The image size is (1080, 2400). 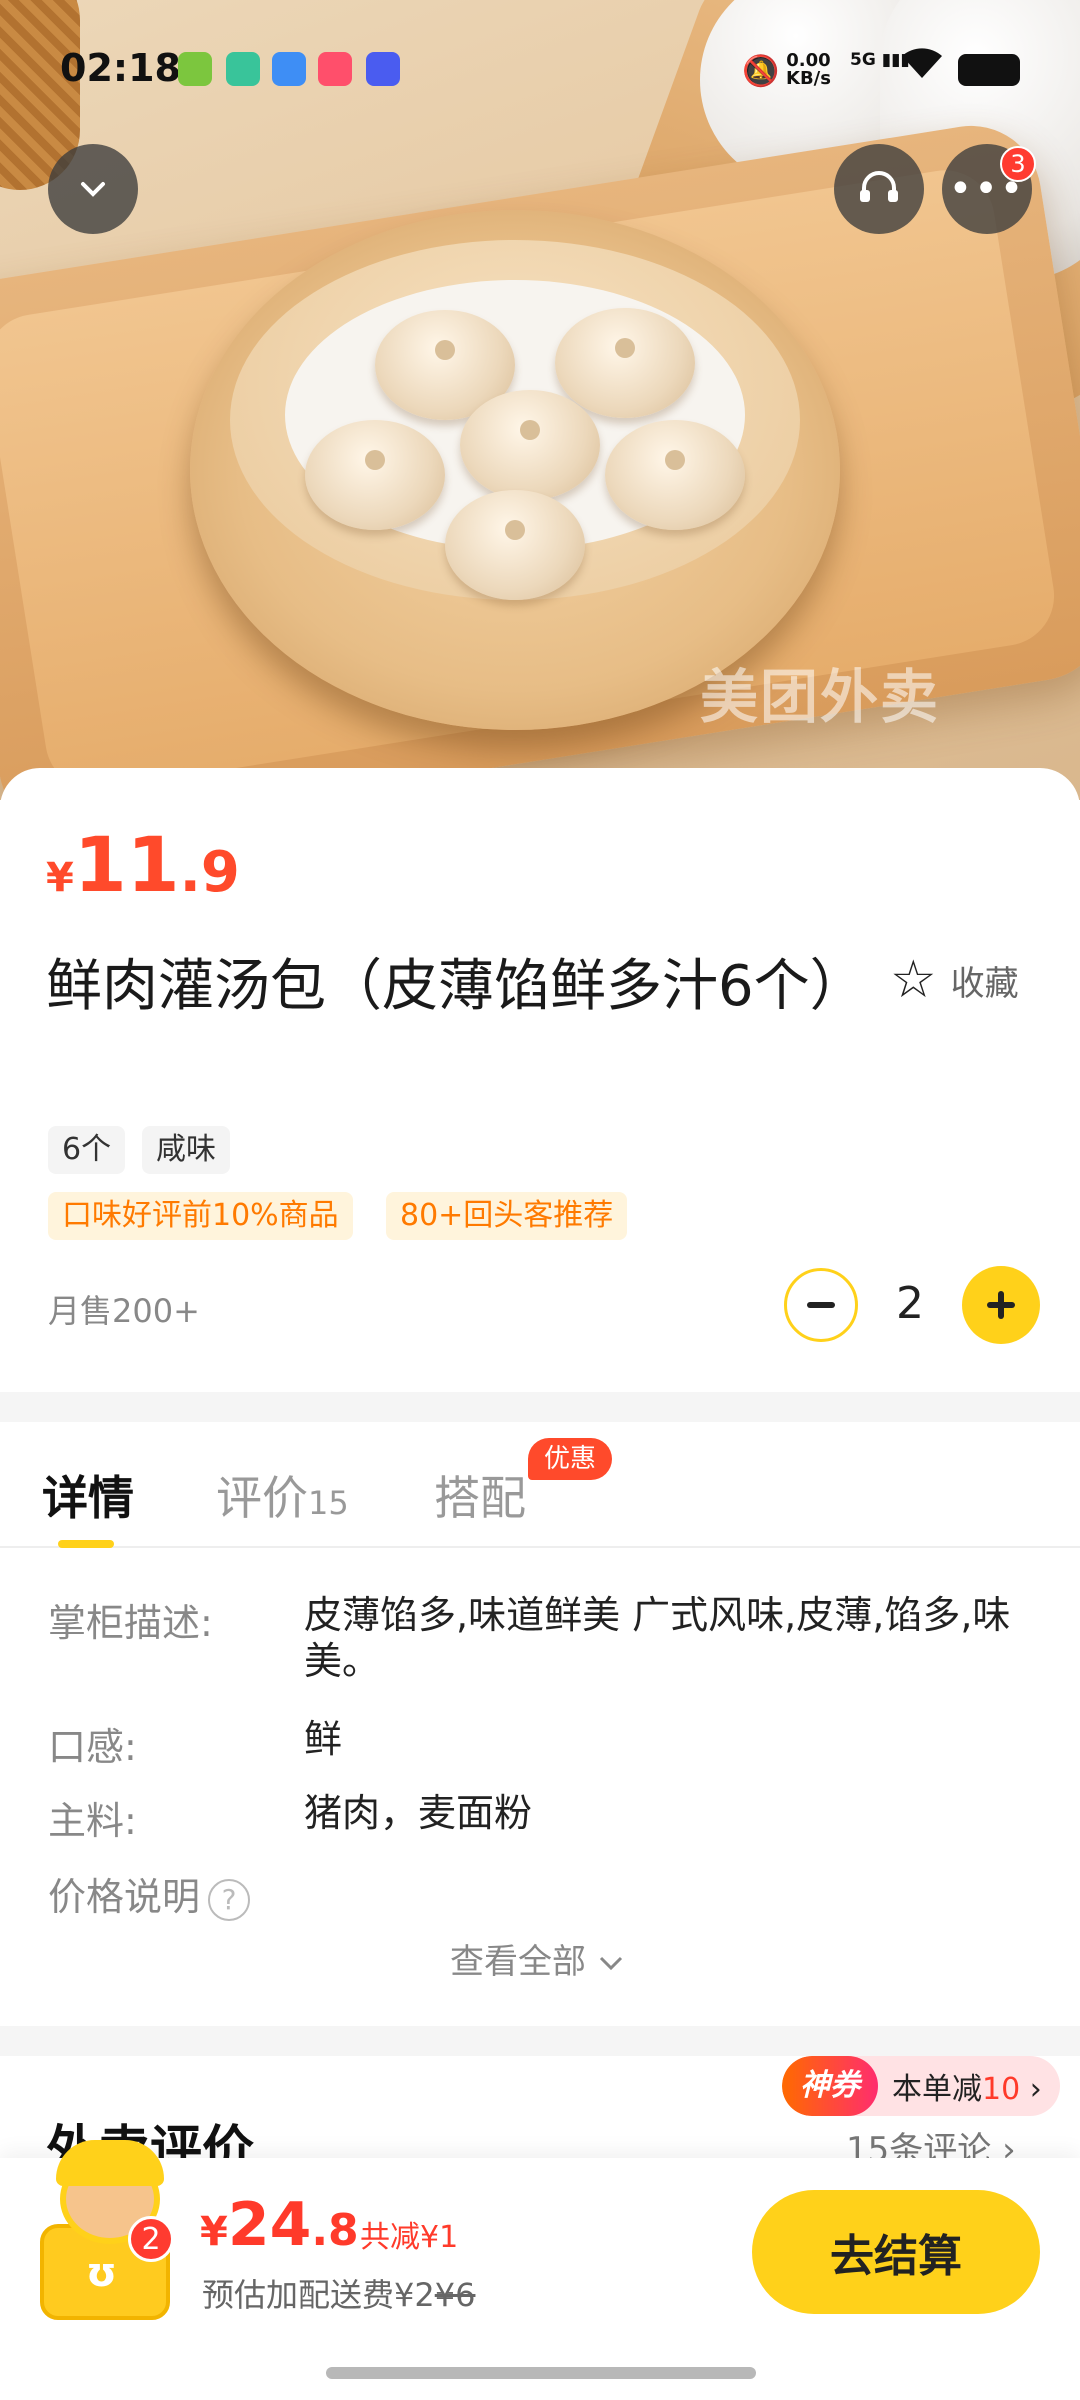 I want to click on watermark: 美团外卖, so click(x=820, y=697).